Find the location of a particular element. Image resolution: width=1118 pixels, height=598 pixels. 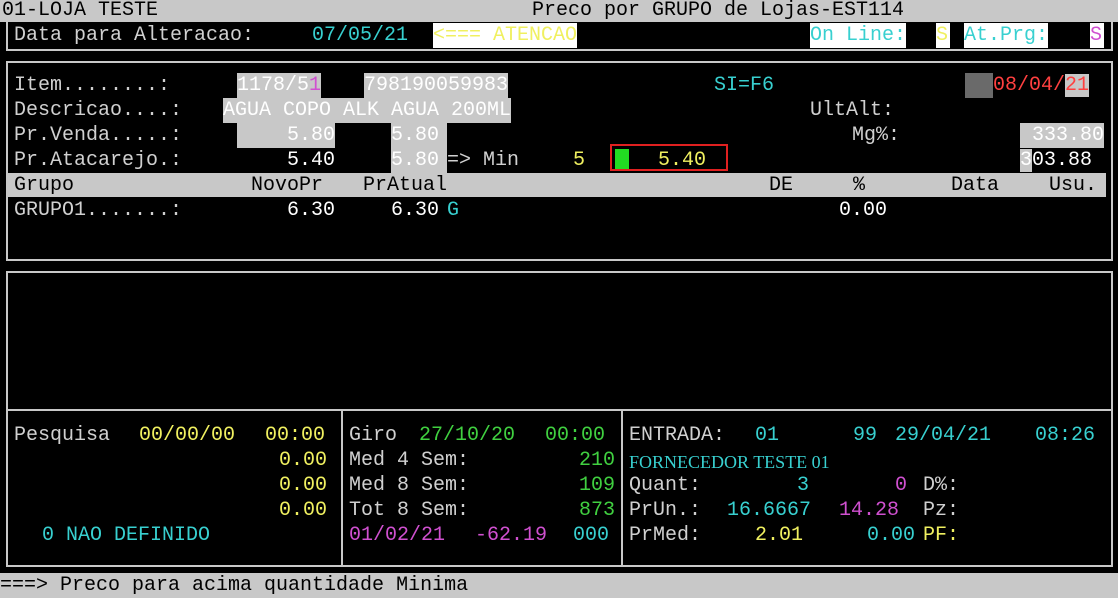

col-de: DE is located at coordinates (781, 185).